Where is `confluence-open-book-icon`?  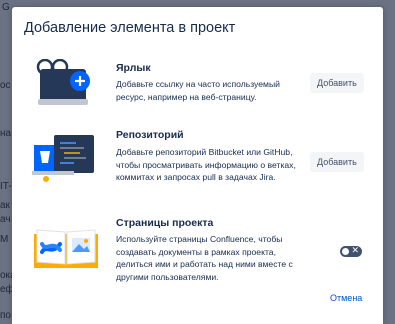
confluence-open-book-icon is located at coordinates (66, 248).